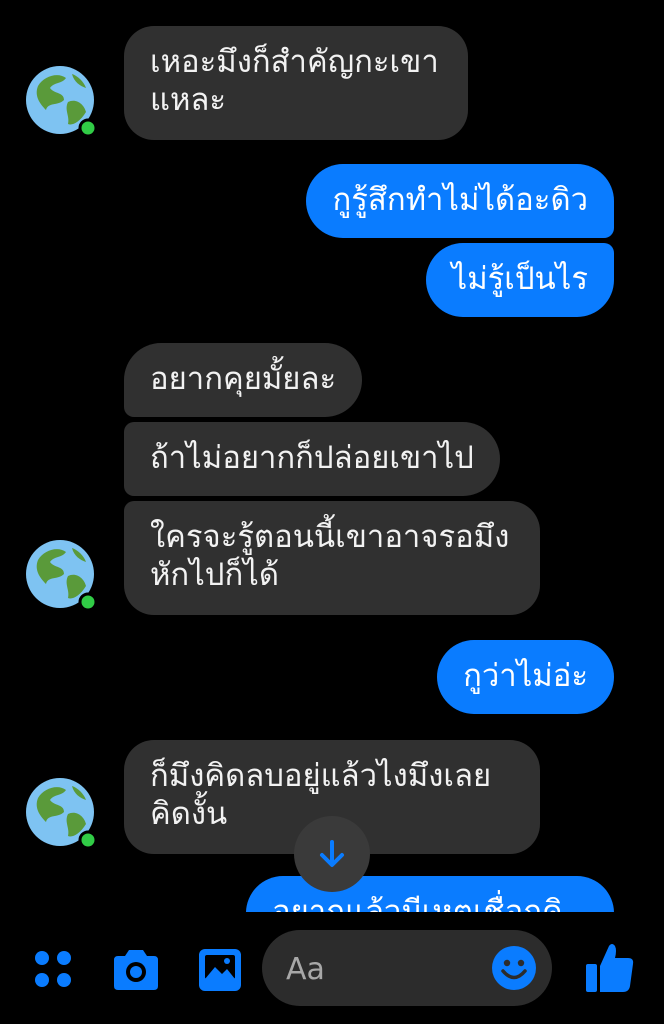  I want to click on more-actions-button, so click(54, 972).